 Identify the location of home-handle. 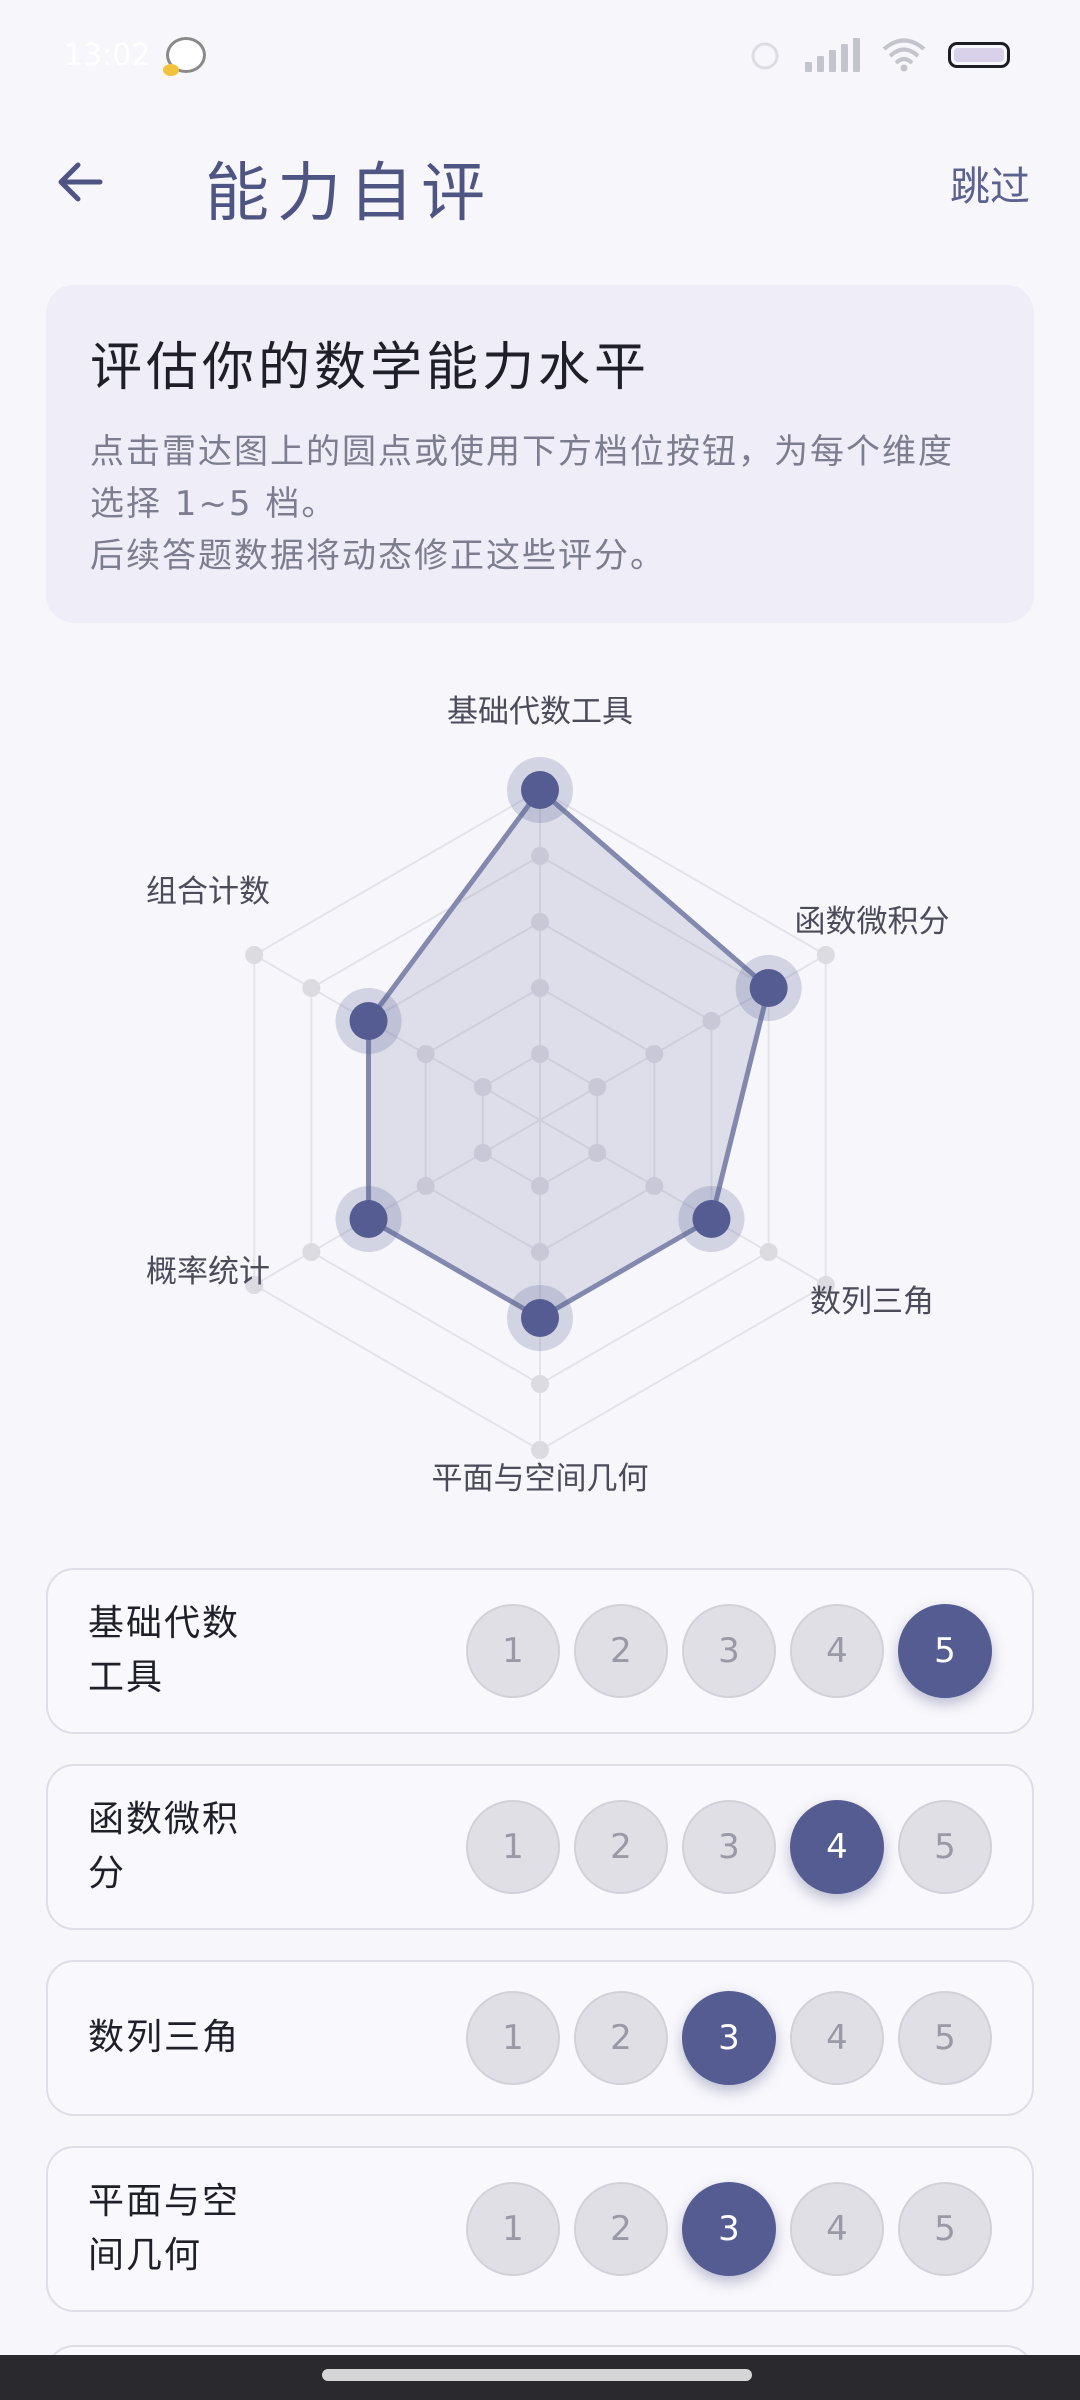
(537, 2375).